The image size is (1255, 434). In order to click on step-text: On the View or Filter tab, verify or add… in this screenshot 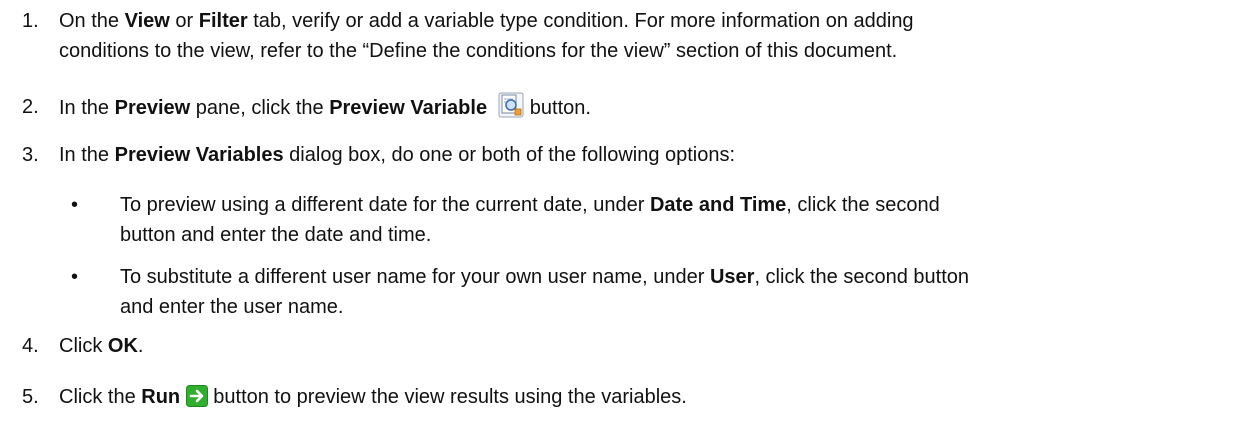, I will do `click(486, 36)`.